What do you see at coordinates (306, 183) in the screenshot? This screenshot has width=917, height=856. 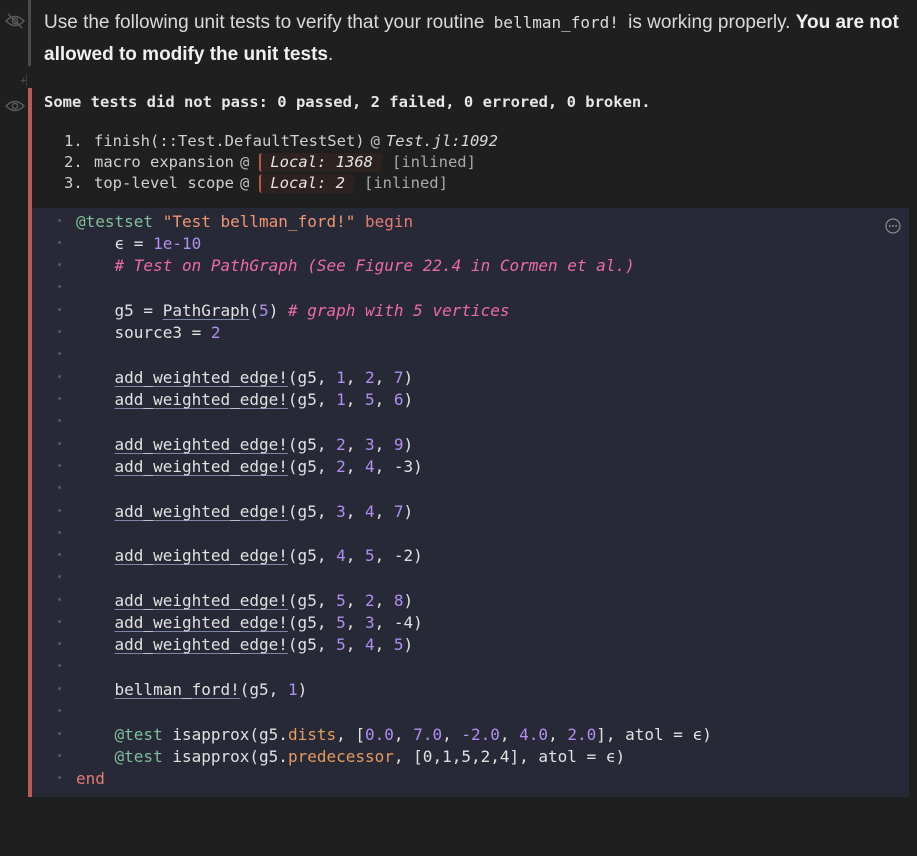 I see `local-cell-link: Local: 2` at bounding box center [306, 183].